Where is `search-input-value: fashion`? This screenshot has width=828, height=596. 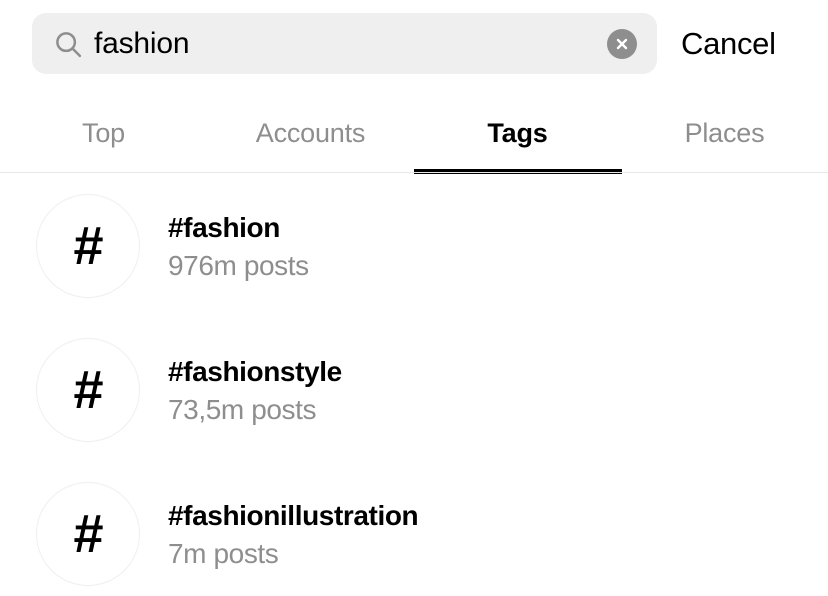
search-input-value: fashion is located at coordinates (142, 44).